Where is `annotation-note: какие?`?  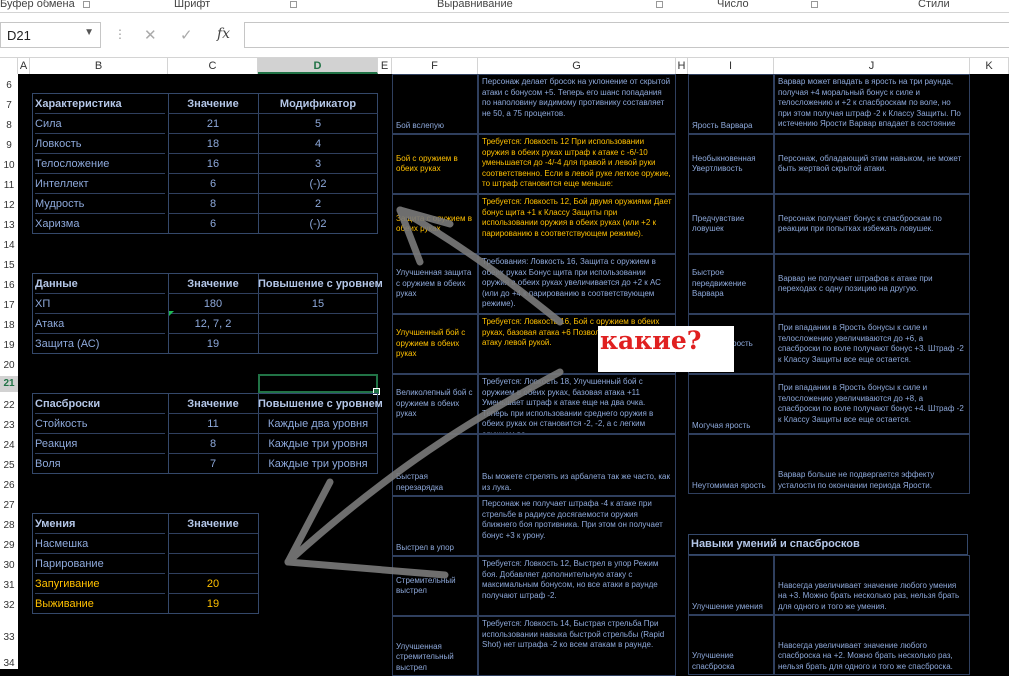
annotation-note: какие? is located at coordinates (666, 349).